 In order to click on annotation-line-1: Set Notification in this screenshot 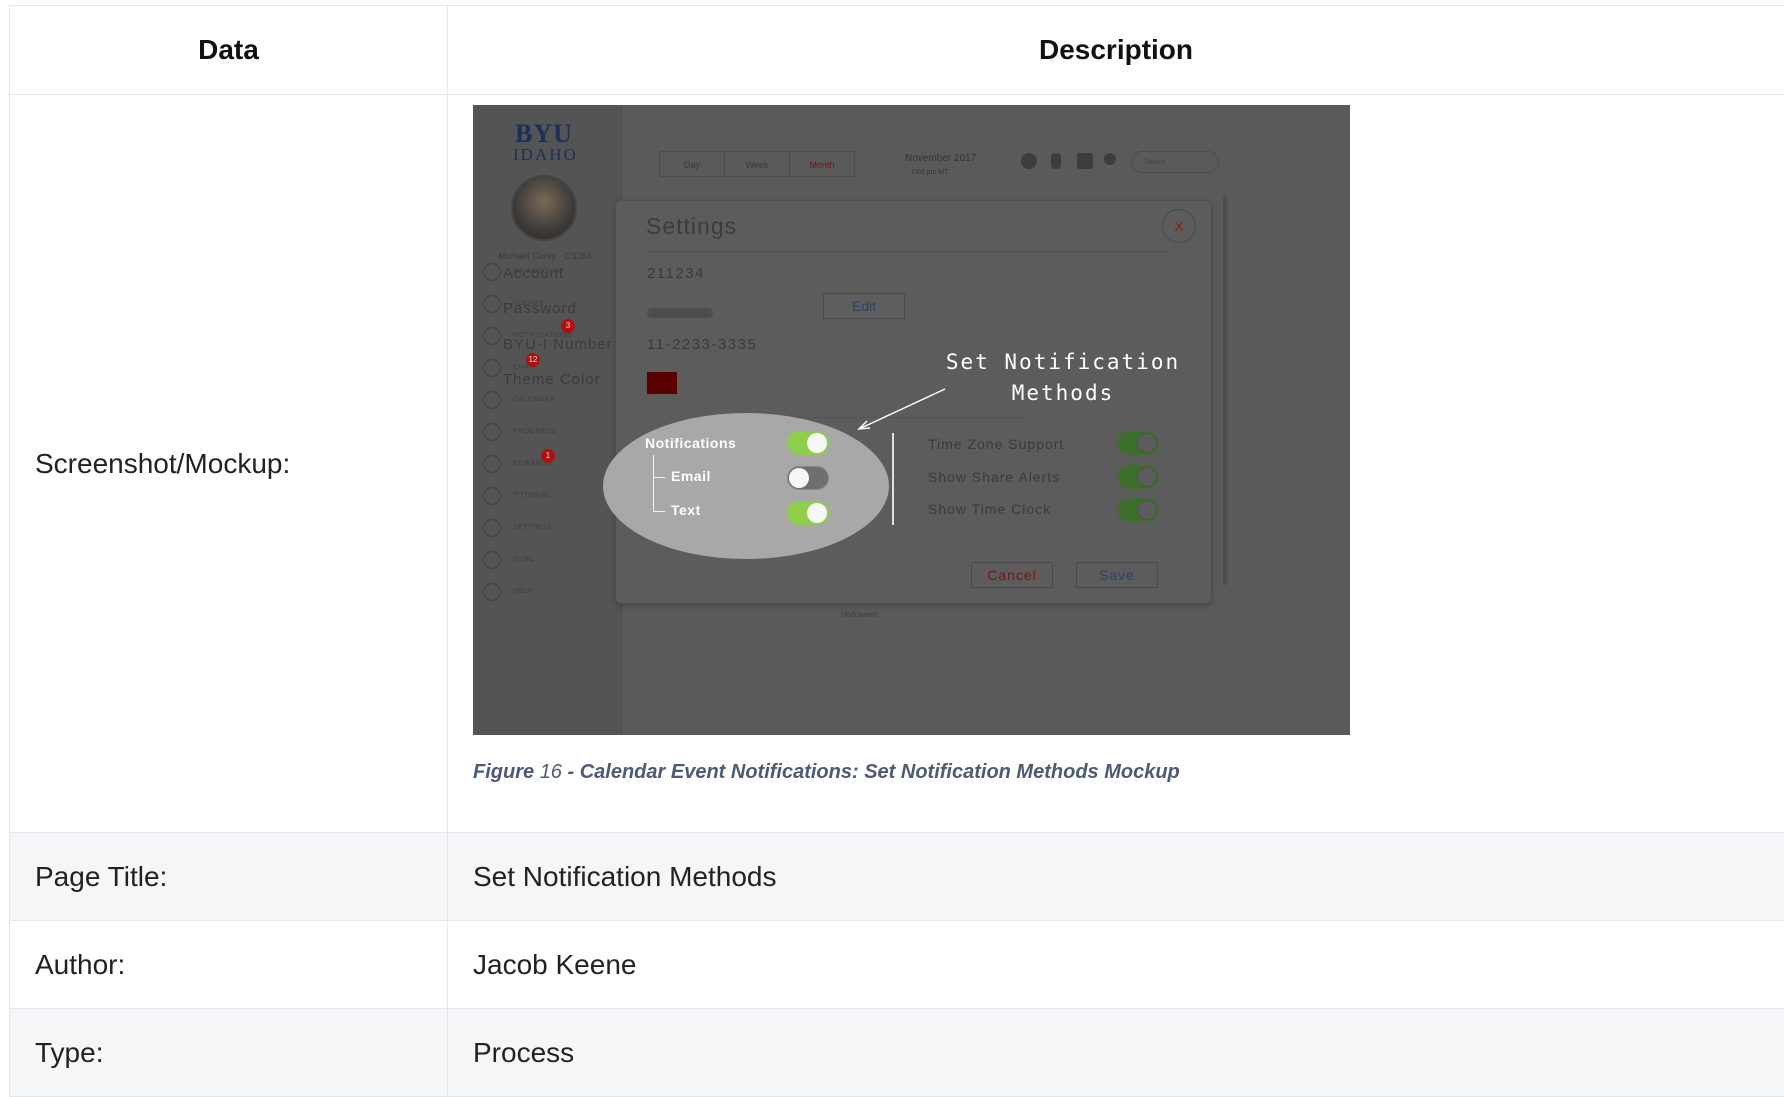, I will do `click(1063, 362)`.